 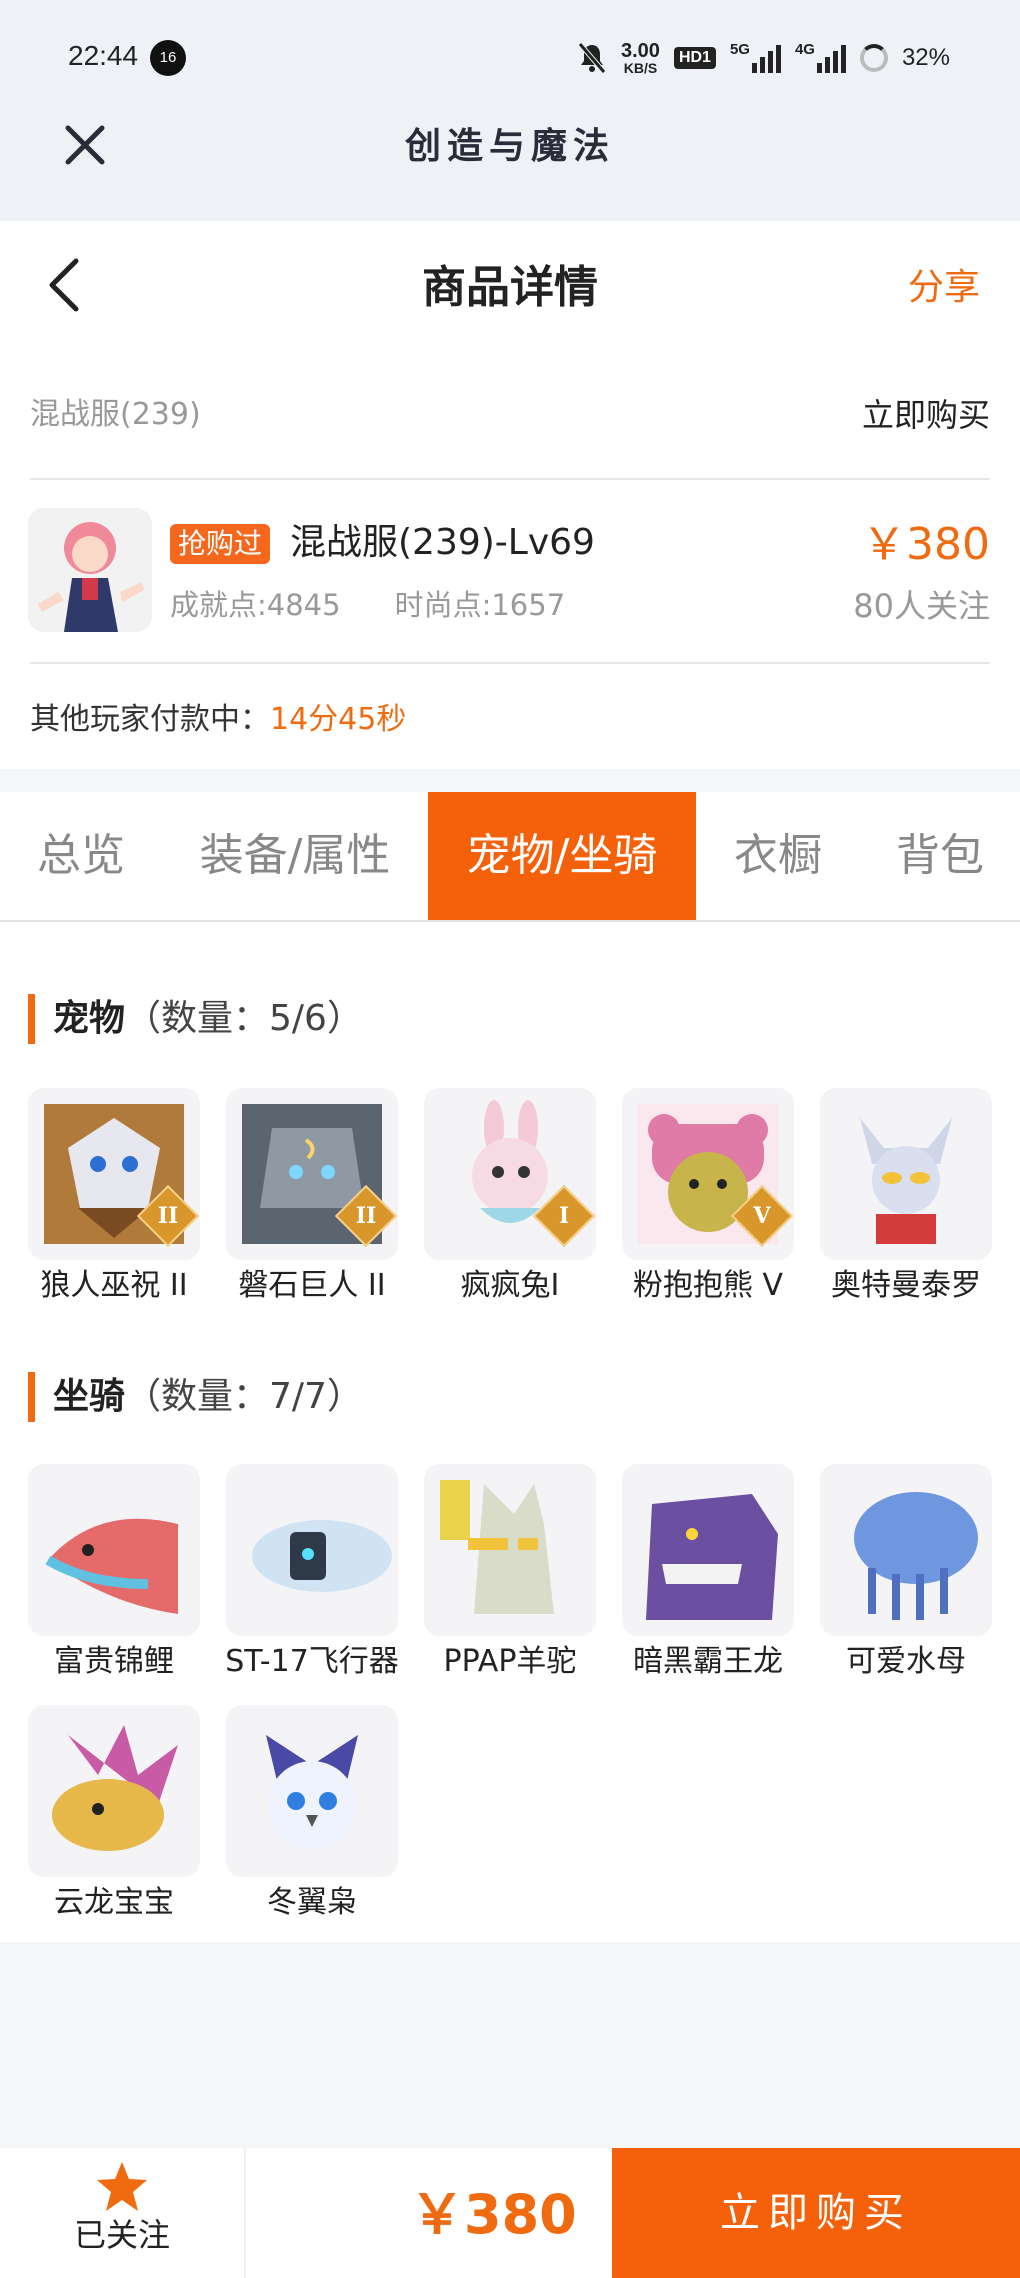 What do you see at coordinates (926, 544) in the screenshot?
I see `listing-price: ￥380` at bounding box center [926, 544].